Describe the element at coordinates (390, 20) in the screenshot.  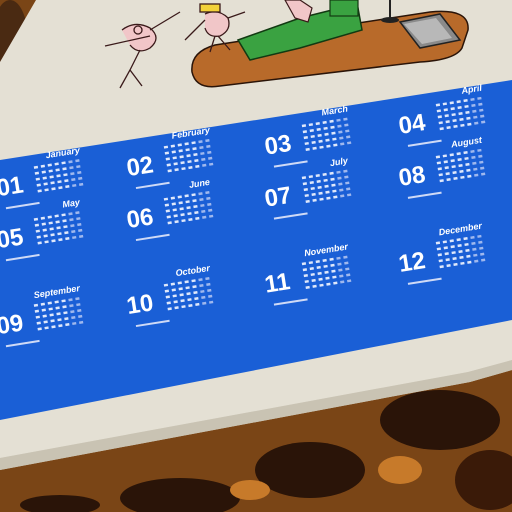
I see `lamp-base` at that location.